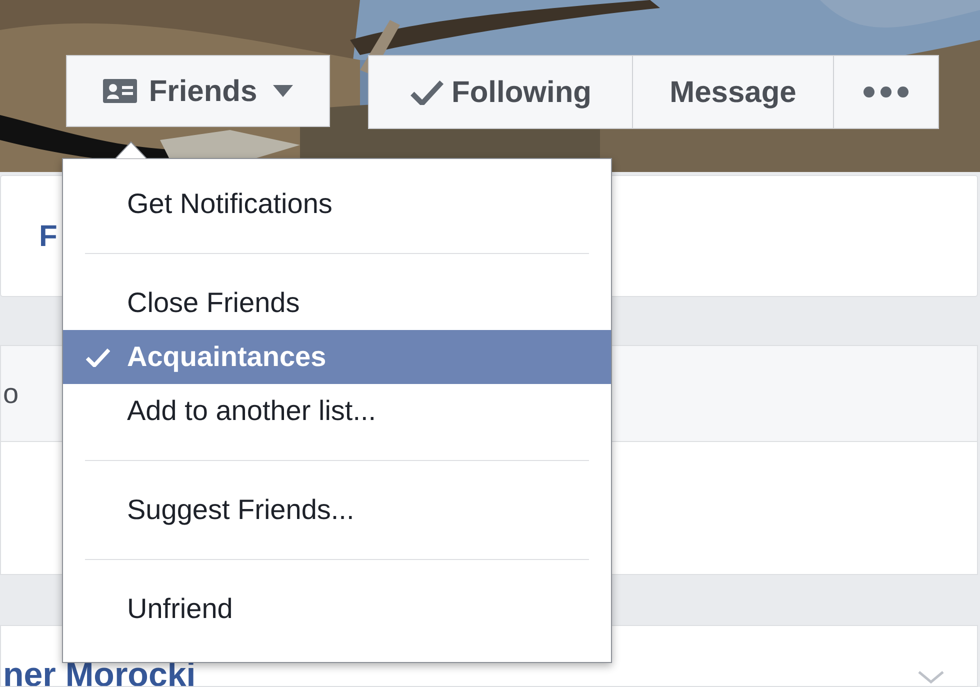 This screenshot has width=980, height=687. I want to click on more-button, so click(885, 92).